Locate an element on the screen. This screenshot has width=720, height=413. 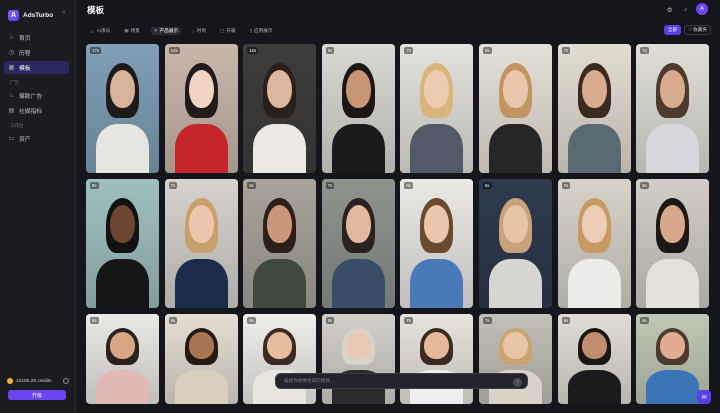
settings-icon: ⚙ is located at coordinates (669, 9).